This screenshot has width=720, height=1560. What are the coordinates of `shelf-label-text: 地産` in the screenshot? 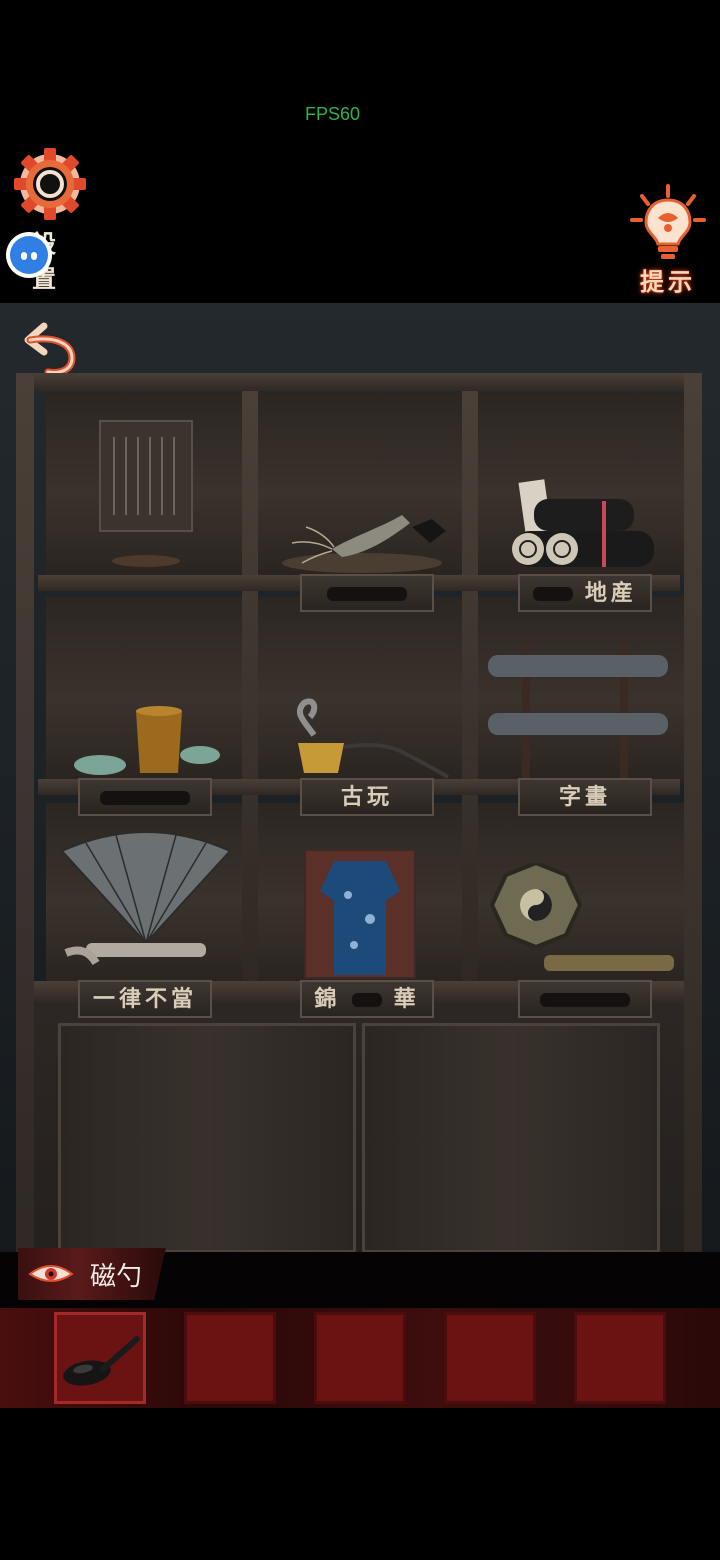 It's located at (610, 593).